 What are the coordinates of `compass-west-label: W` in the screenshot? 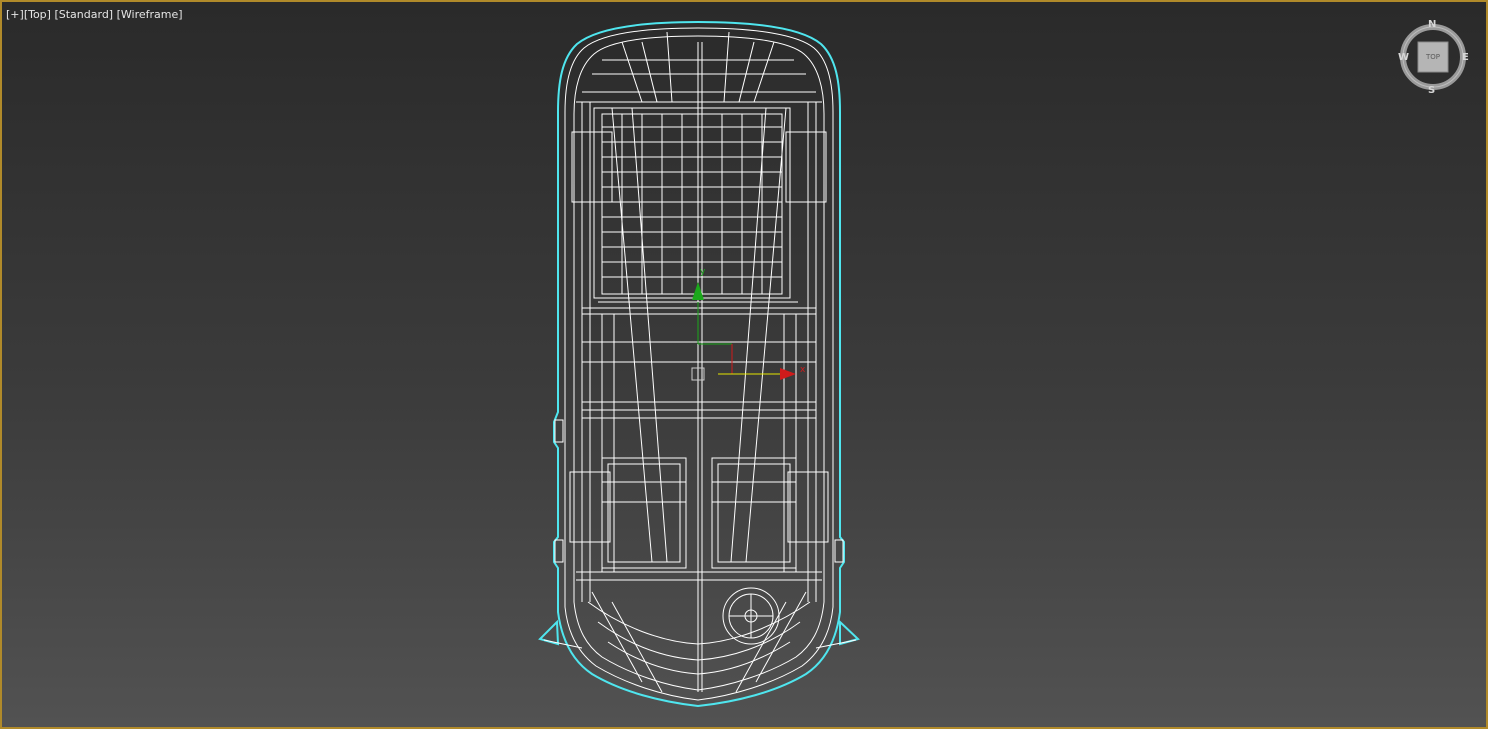 It's located at (1403, 57).